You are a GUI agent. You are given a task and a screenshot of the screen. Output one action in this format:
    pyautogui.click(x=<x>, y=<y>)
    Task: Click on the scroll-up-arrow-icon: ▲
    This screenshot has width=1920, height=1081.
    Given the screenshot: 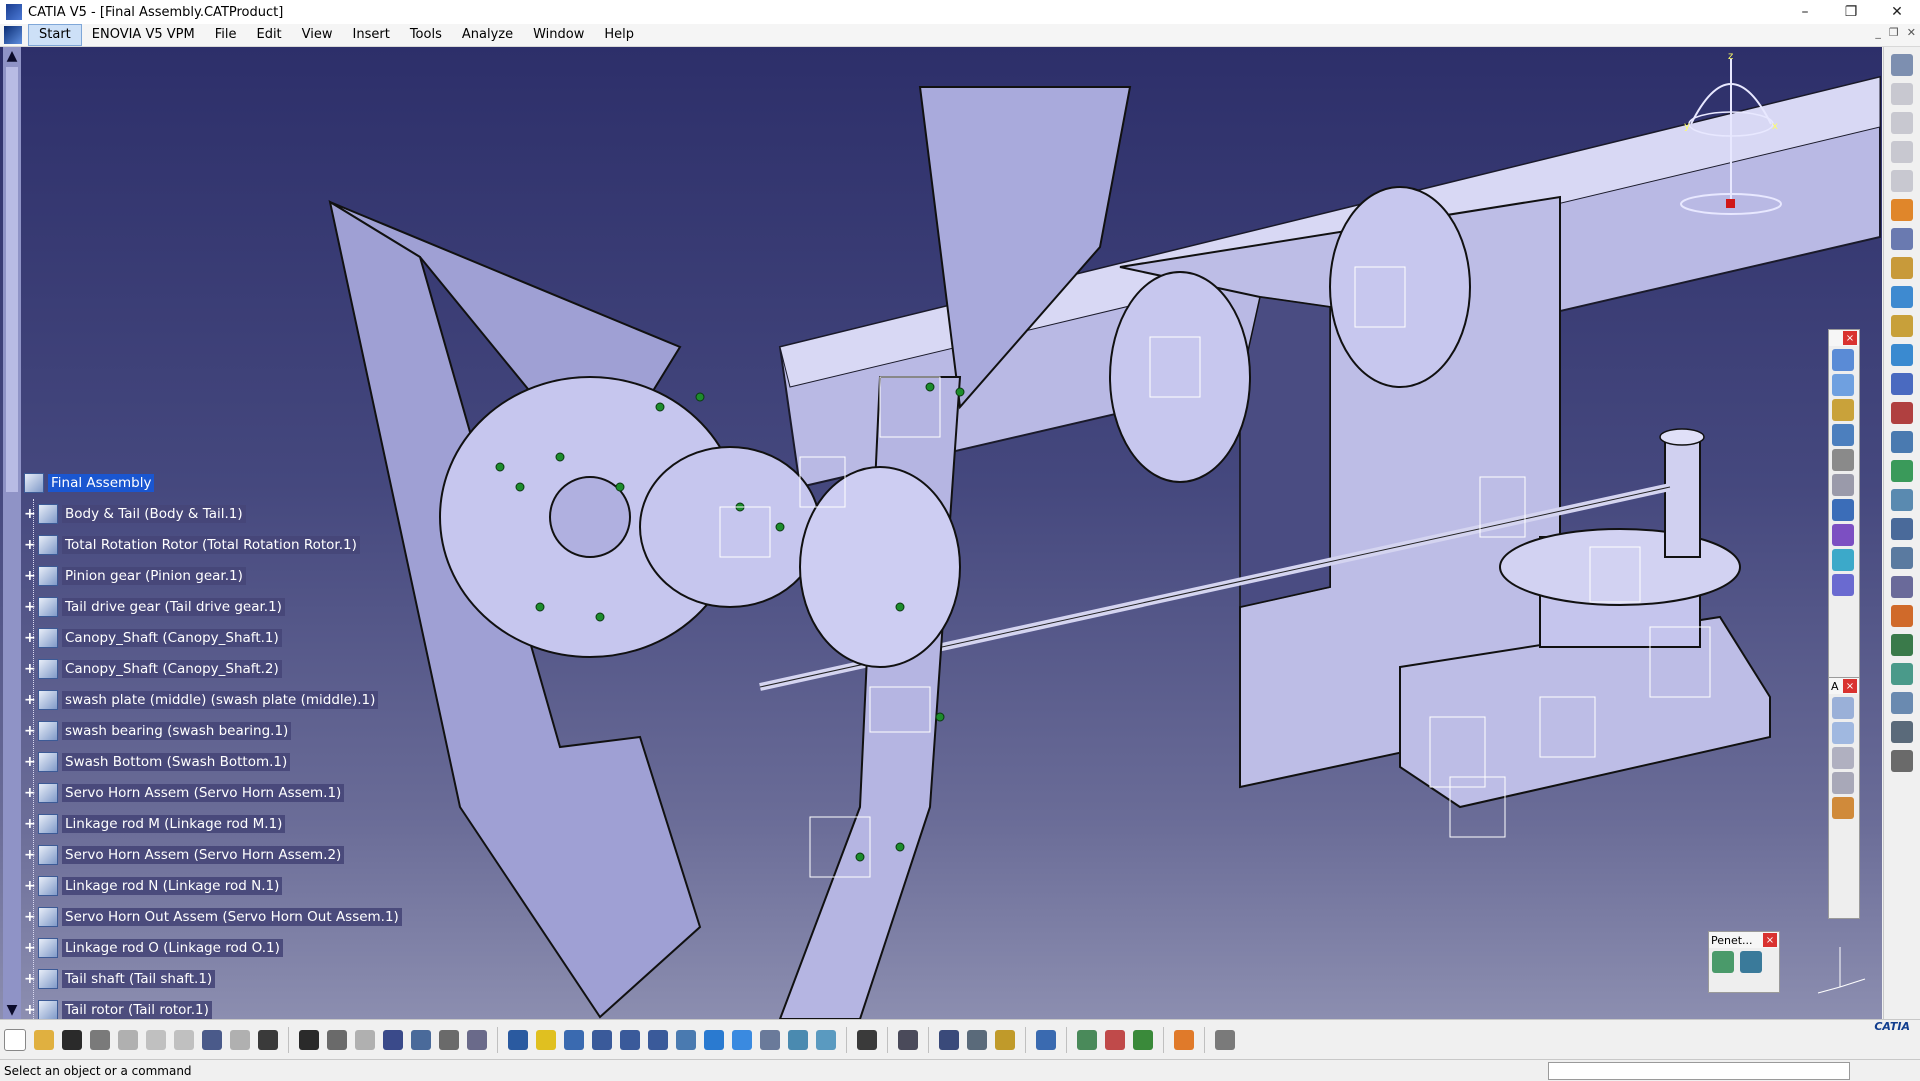 What is the action you would take?
    pyautogui.click(x=12, y=56)
    